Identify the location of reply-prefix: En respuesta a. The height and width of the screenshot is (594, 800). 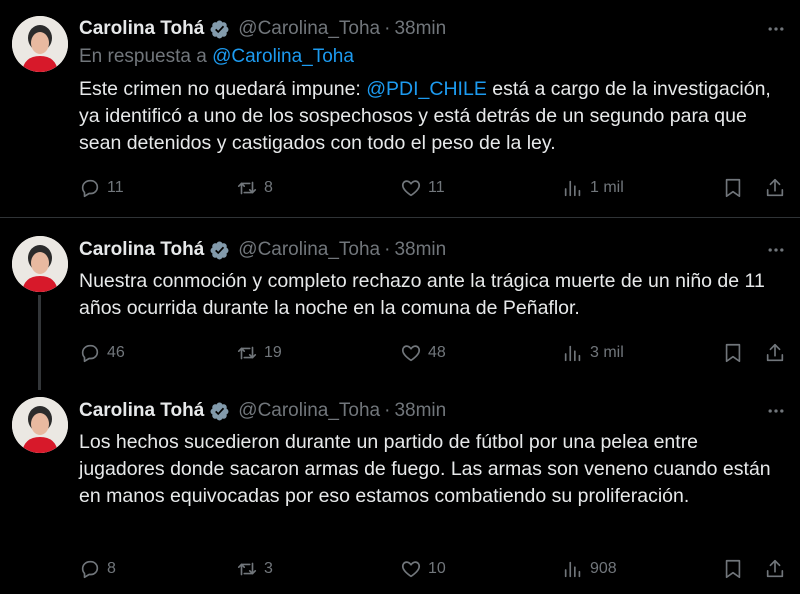
(143, 56).